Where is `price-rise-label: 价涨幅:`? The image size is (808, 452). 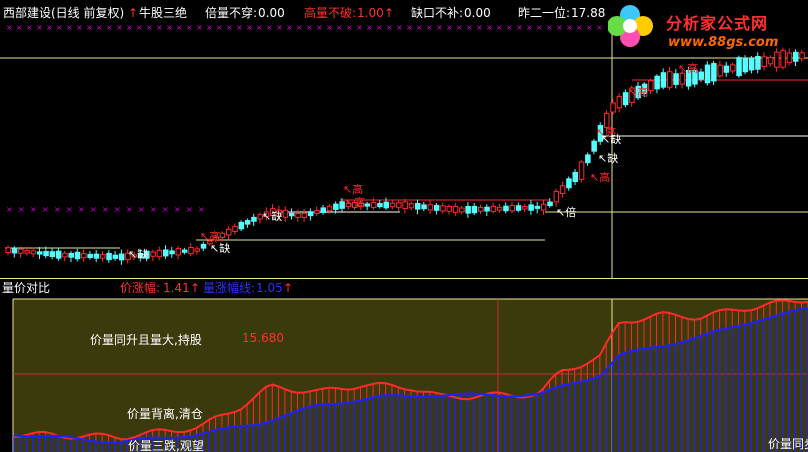 price-rise-label: 价涨幅: is located at coordinates (140, 288).